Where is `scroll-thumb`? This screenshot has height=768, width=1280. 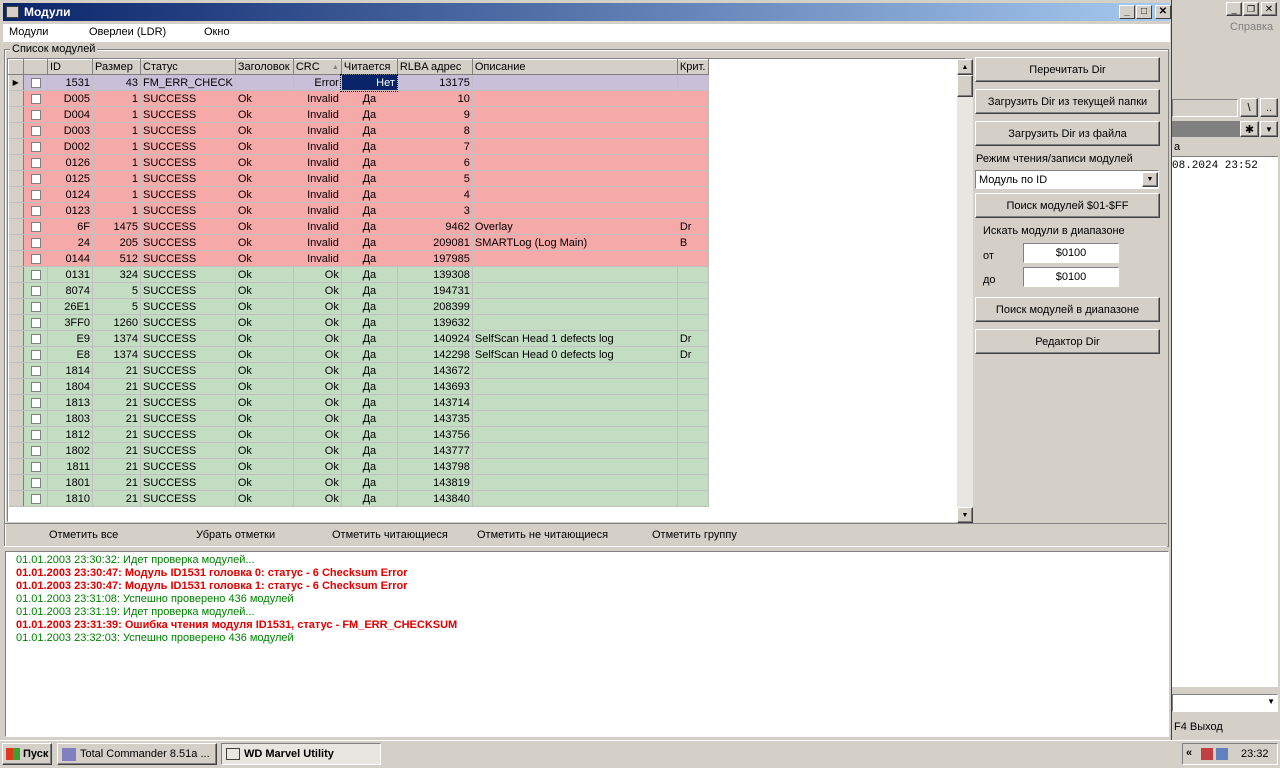
scroll-thumb is located at coordinates (965, 86).